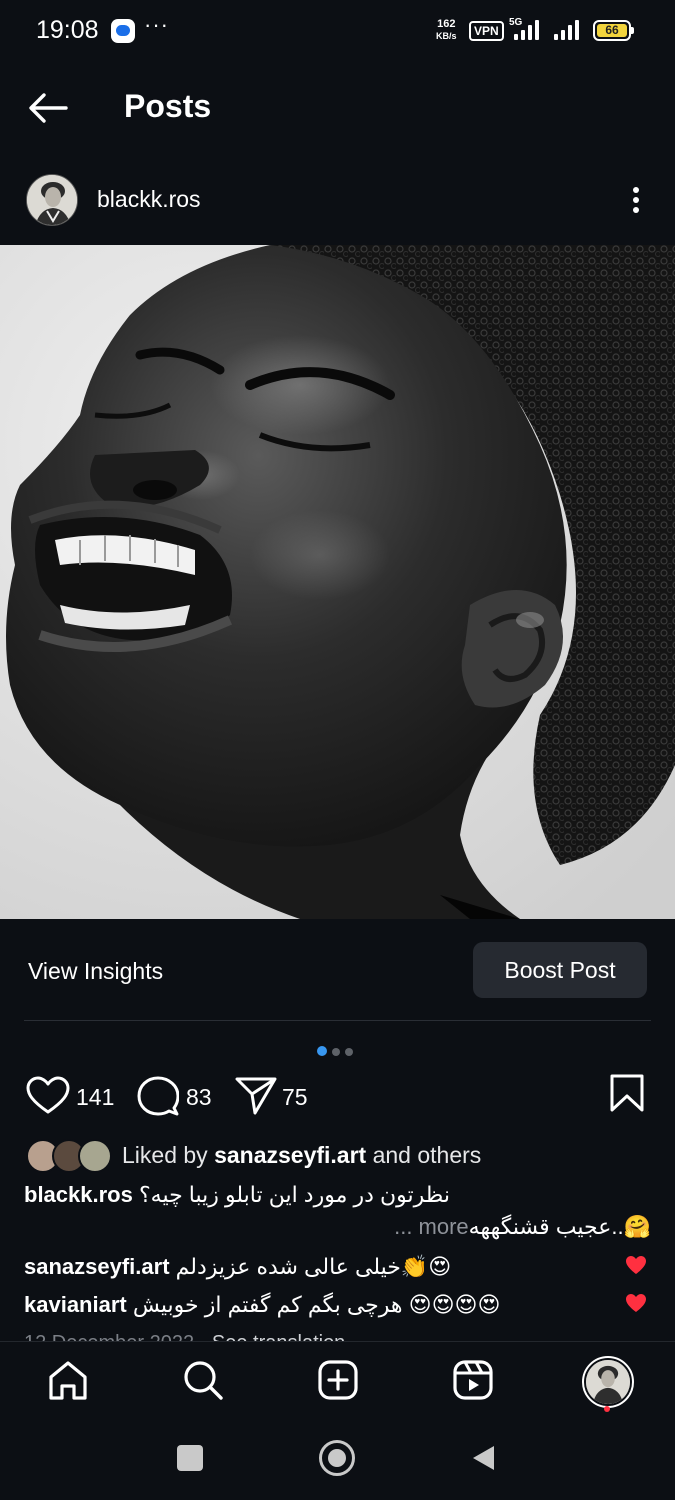 The width and height of the screenshot is (675, 1500). I want to click on notification-dot, so click(607, 1409).